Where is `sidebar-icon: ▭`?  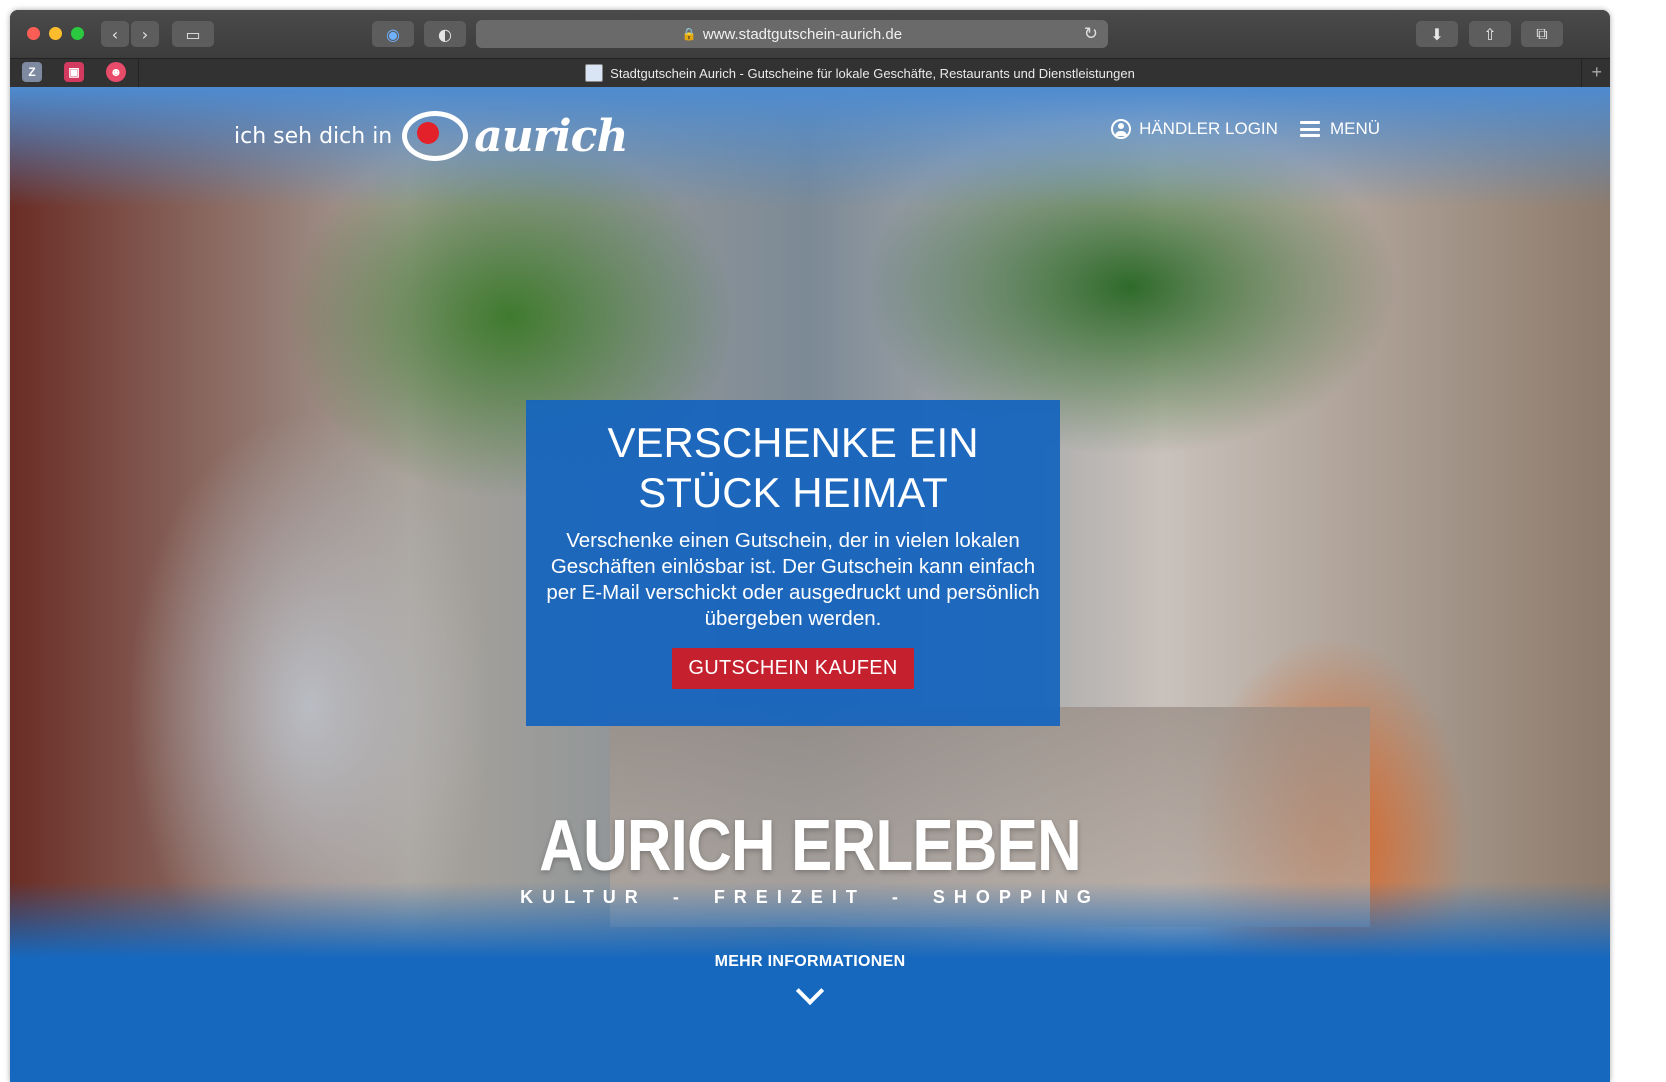
sidebar-icon: ▭ is located at coordinates (193, 34).